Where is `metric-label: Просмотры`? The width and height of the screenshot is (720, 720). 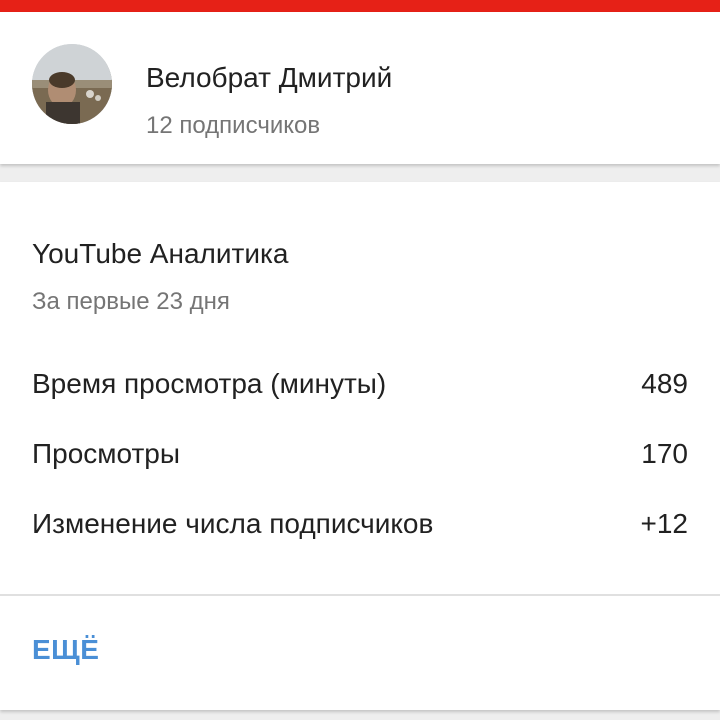
metric-label: Просмотры is located at coordinates (106, 453).